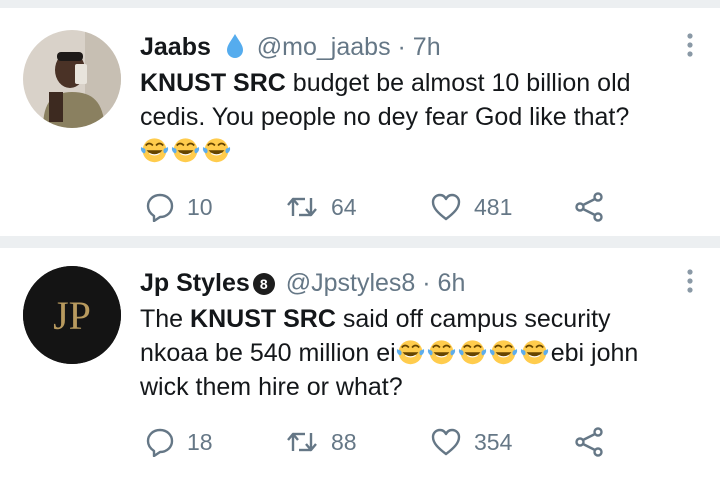  What do you see at coordinates (419, 47) in the screenshot?
I see `tweet-time: · 7h` at bounding box center [419, 47].